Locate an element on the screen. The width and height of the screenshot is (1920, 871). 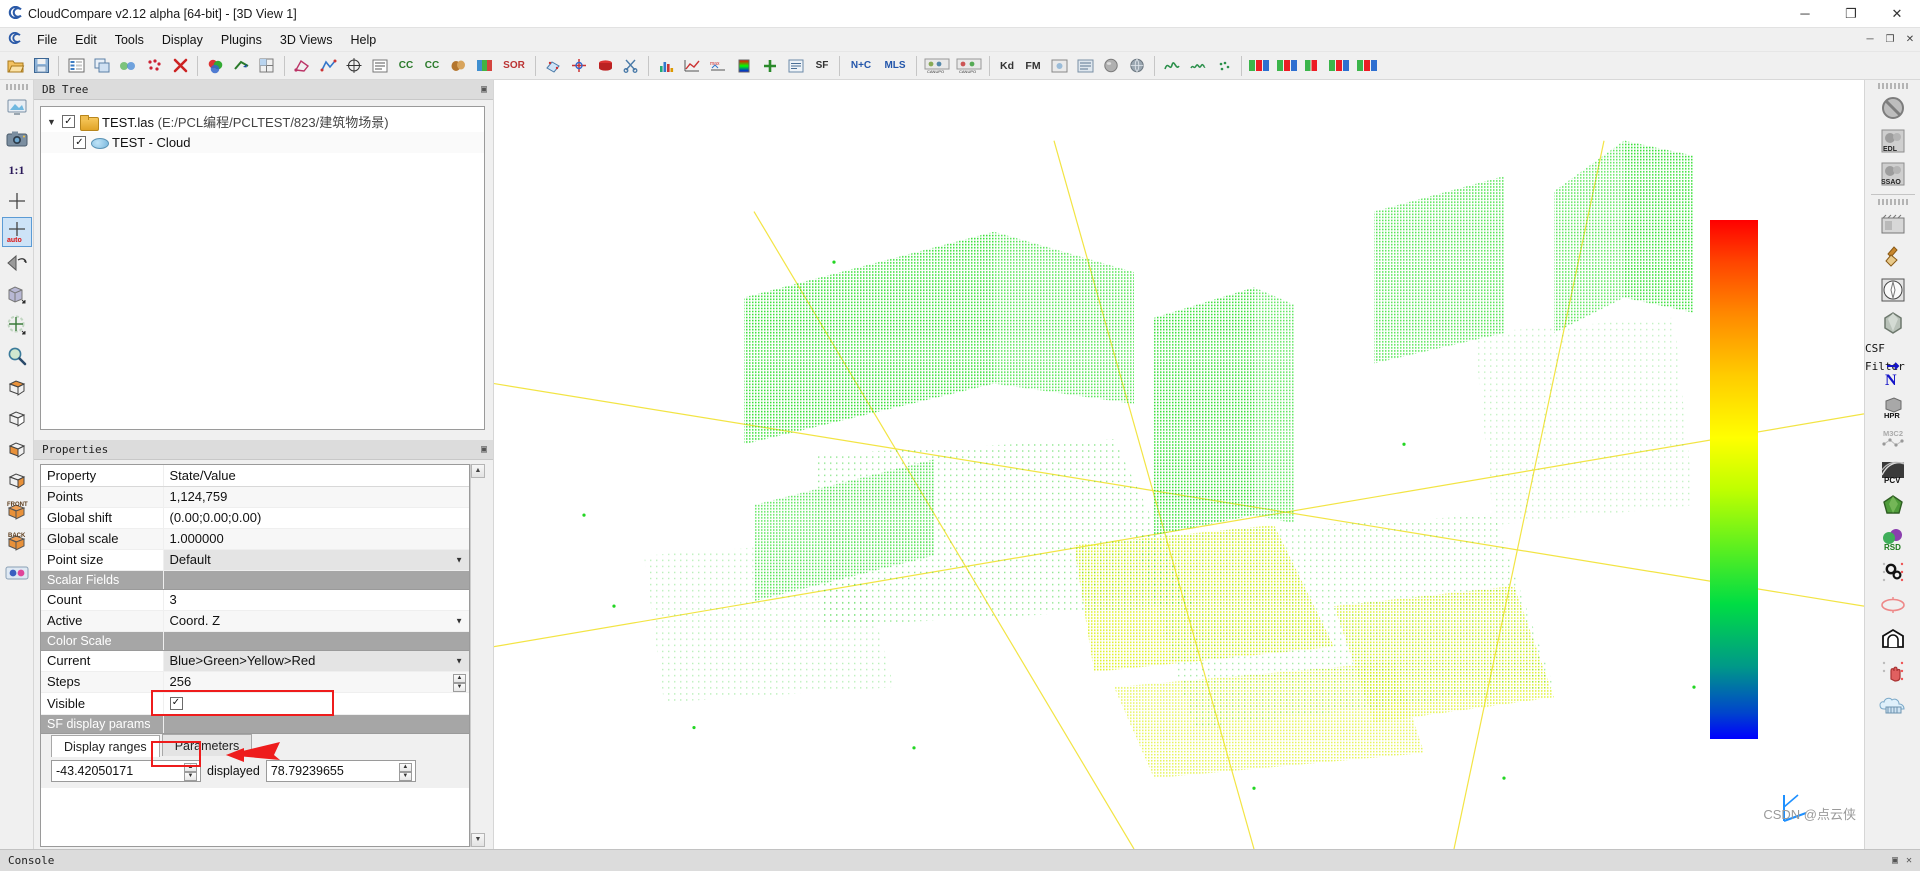
menu-display: Display is located at coordinates (182, 40).